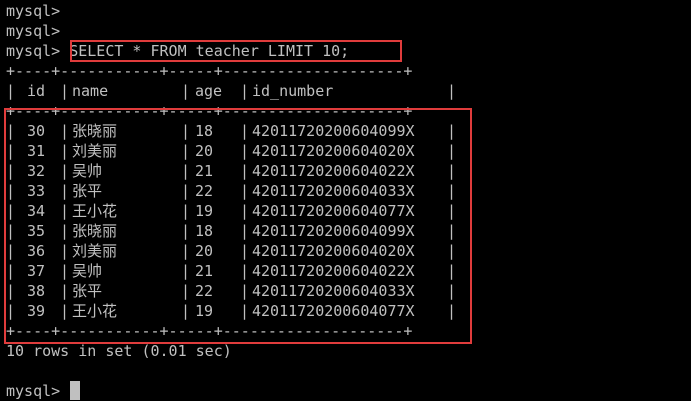  Describe the element at coordinates (236, 311) in the screenshot. I see `table-row: | 39 | 王小花 | 19 | 42011720200604077X |` at that location.